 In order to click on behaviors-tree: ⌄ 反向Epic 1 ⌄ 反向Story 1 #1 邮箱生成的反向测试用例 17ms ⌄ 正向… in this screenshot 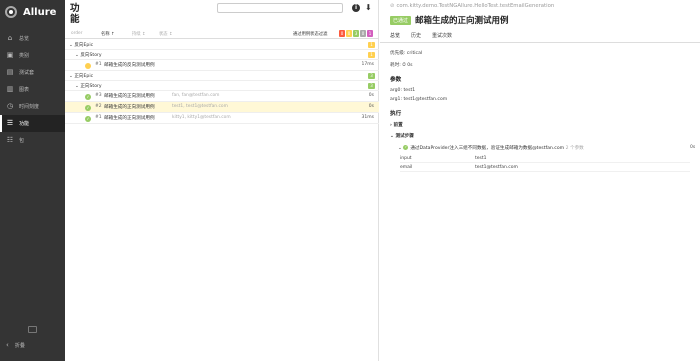, I will do `click(222, 82)`.